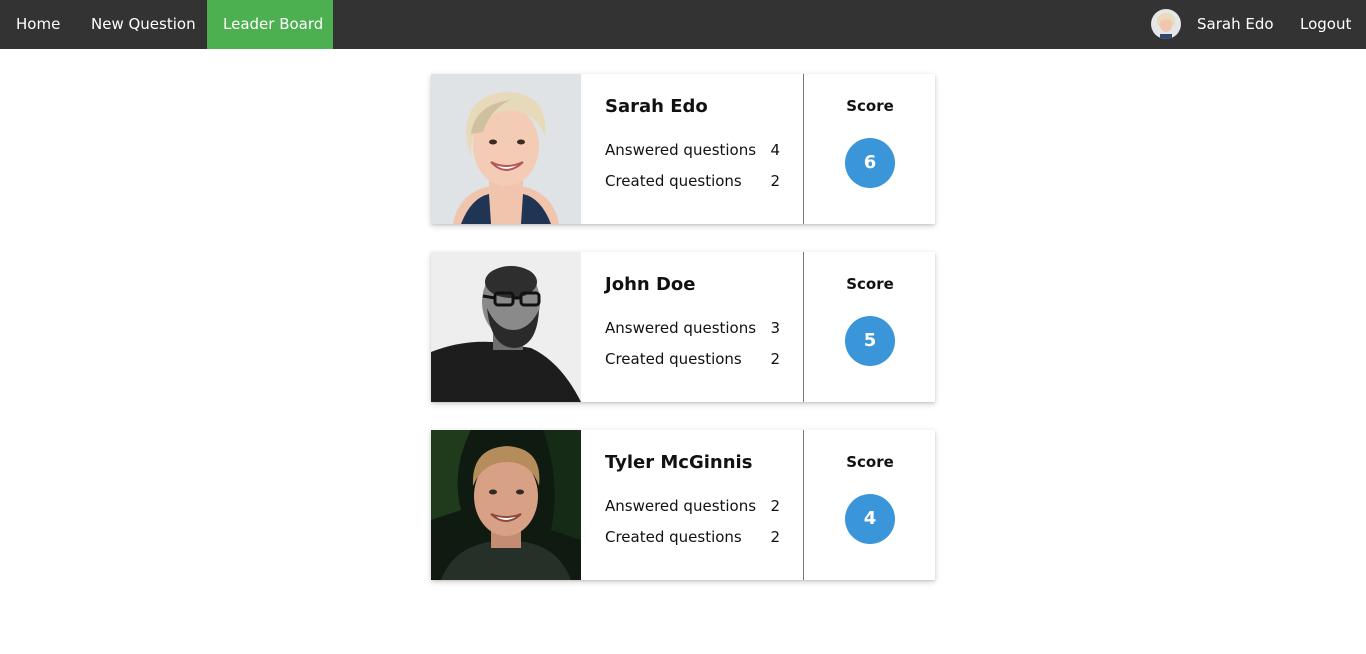 The width and height of the screenshot is (1366, 654). I want to click on answered-questions-row: Answered questions 2, so click(692, 506).